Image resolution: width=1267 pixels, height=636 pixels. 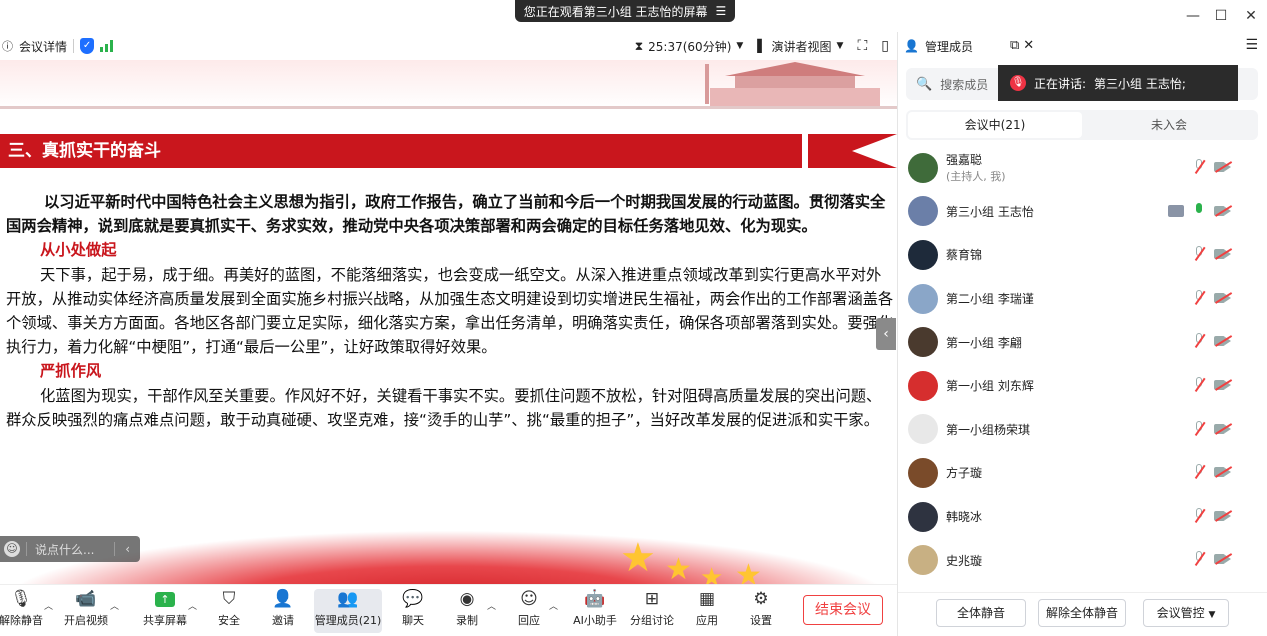 What do you see at coordinates (1082, 613) in the screenshot?
I see `unmute-all-button: 解除全体静音` at bounding box center [1082, 613].